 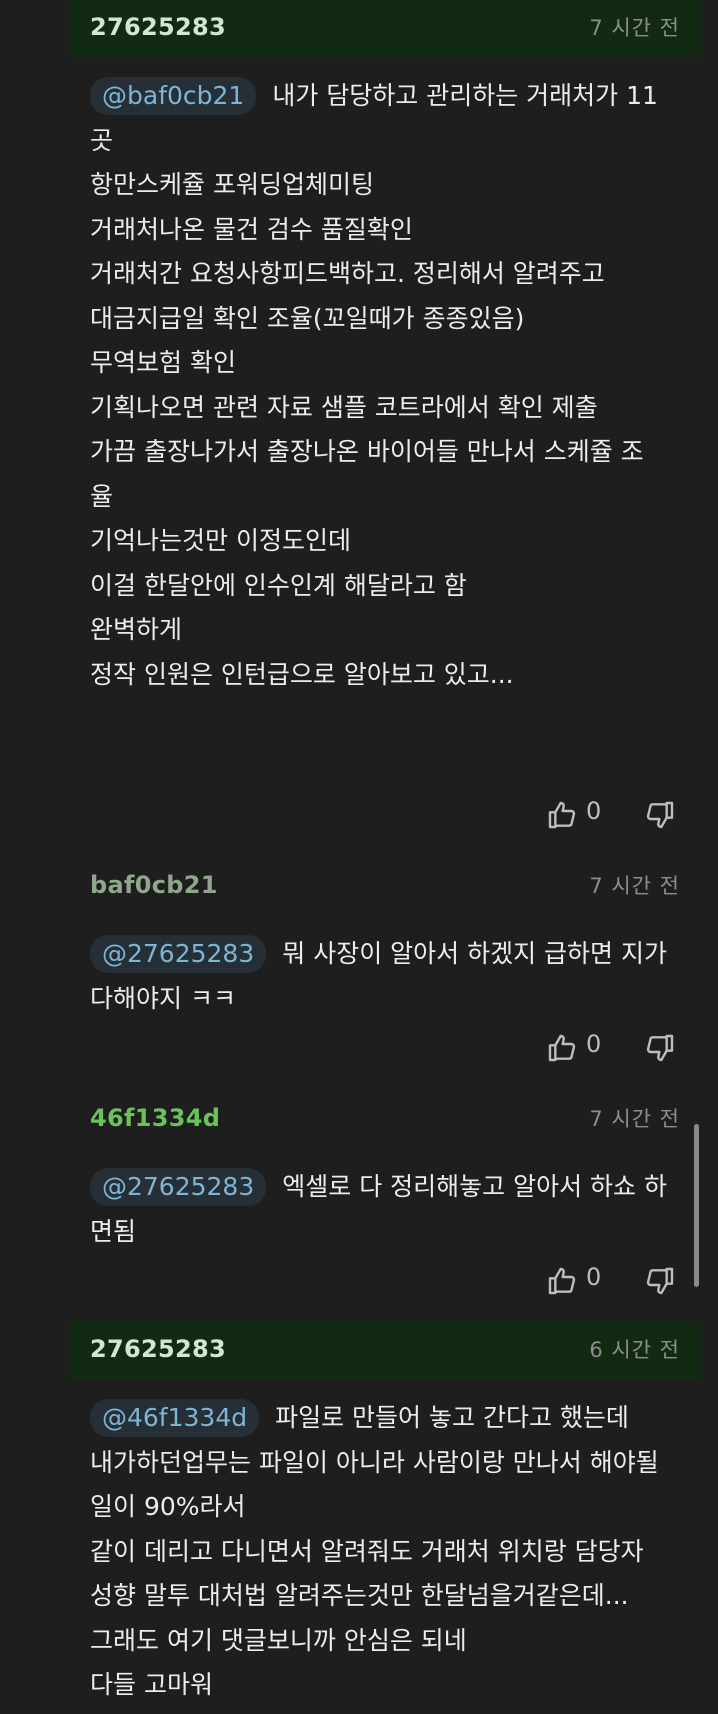 I want to click on comment-text-line: 완벽하게, so click(x=136, y=629).